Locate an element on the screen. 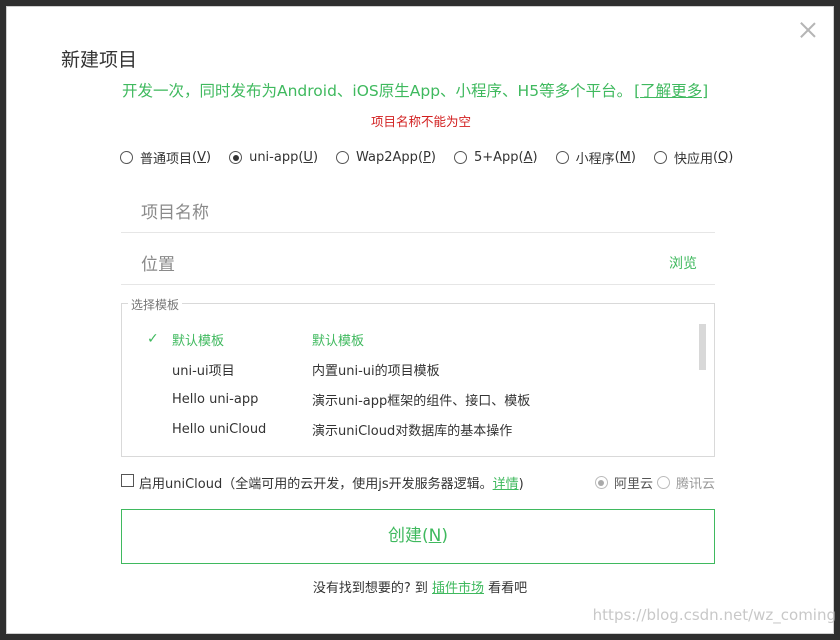 This screenshot has width=840, height=640. radio-hotkey: P is located at coordinates (427, 157).